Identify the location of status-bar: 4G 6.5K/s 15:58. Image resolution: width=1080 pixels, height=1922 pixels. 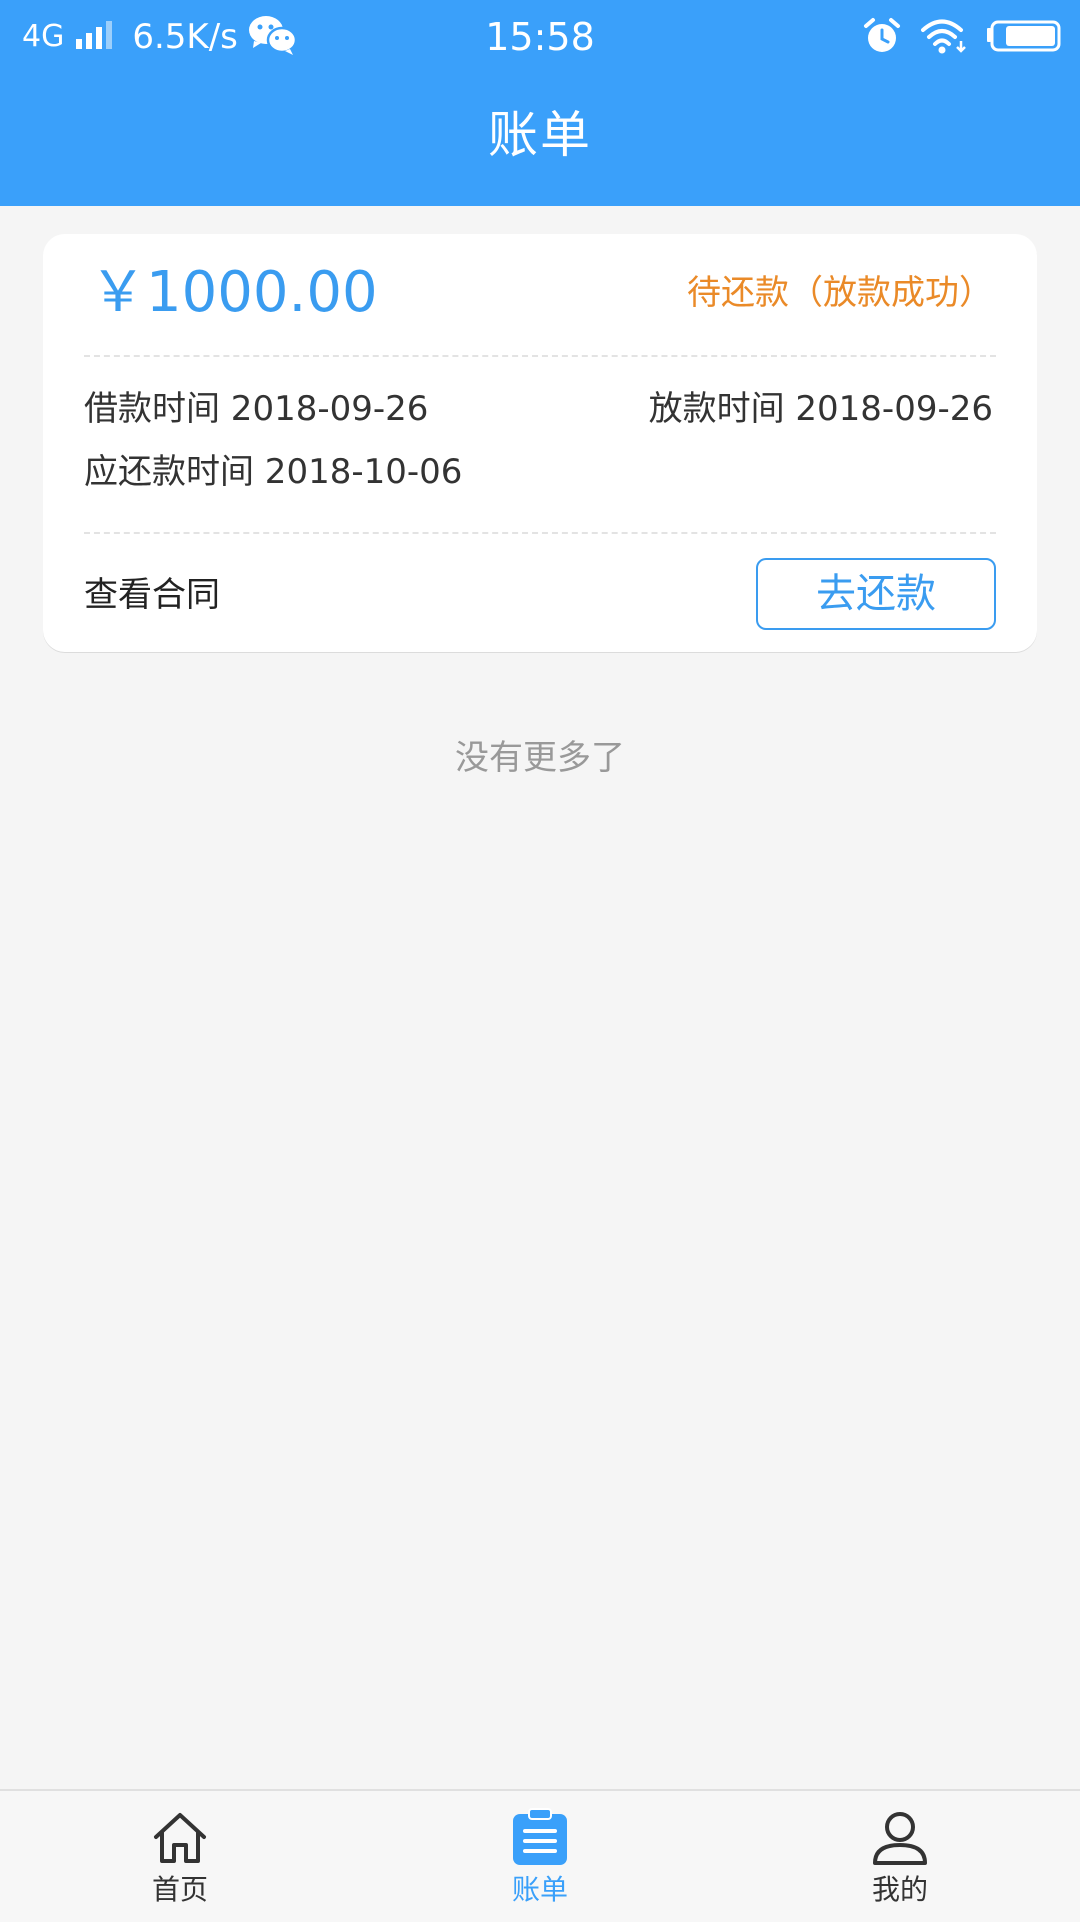
(540, 37).